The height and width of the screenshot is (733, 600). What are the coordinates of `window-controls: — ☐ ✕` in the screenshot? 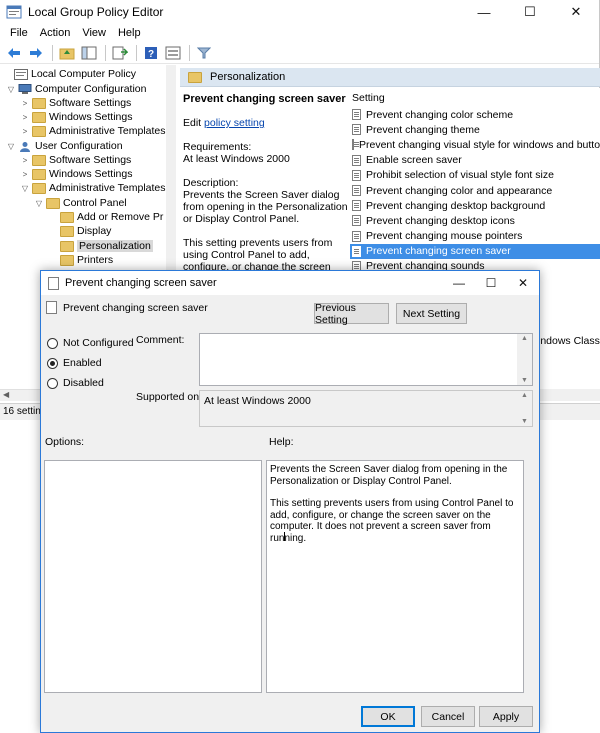 It's located at (530, 12).